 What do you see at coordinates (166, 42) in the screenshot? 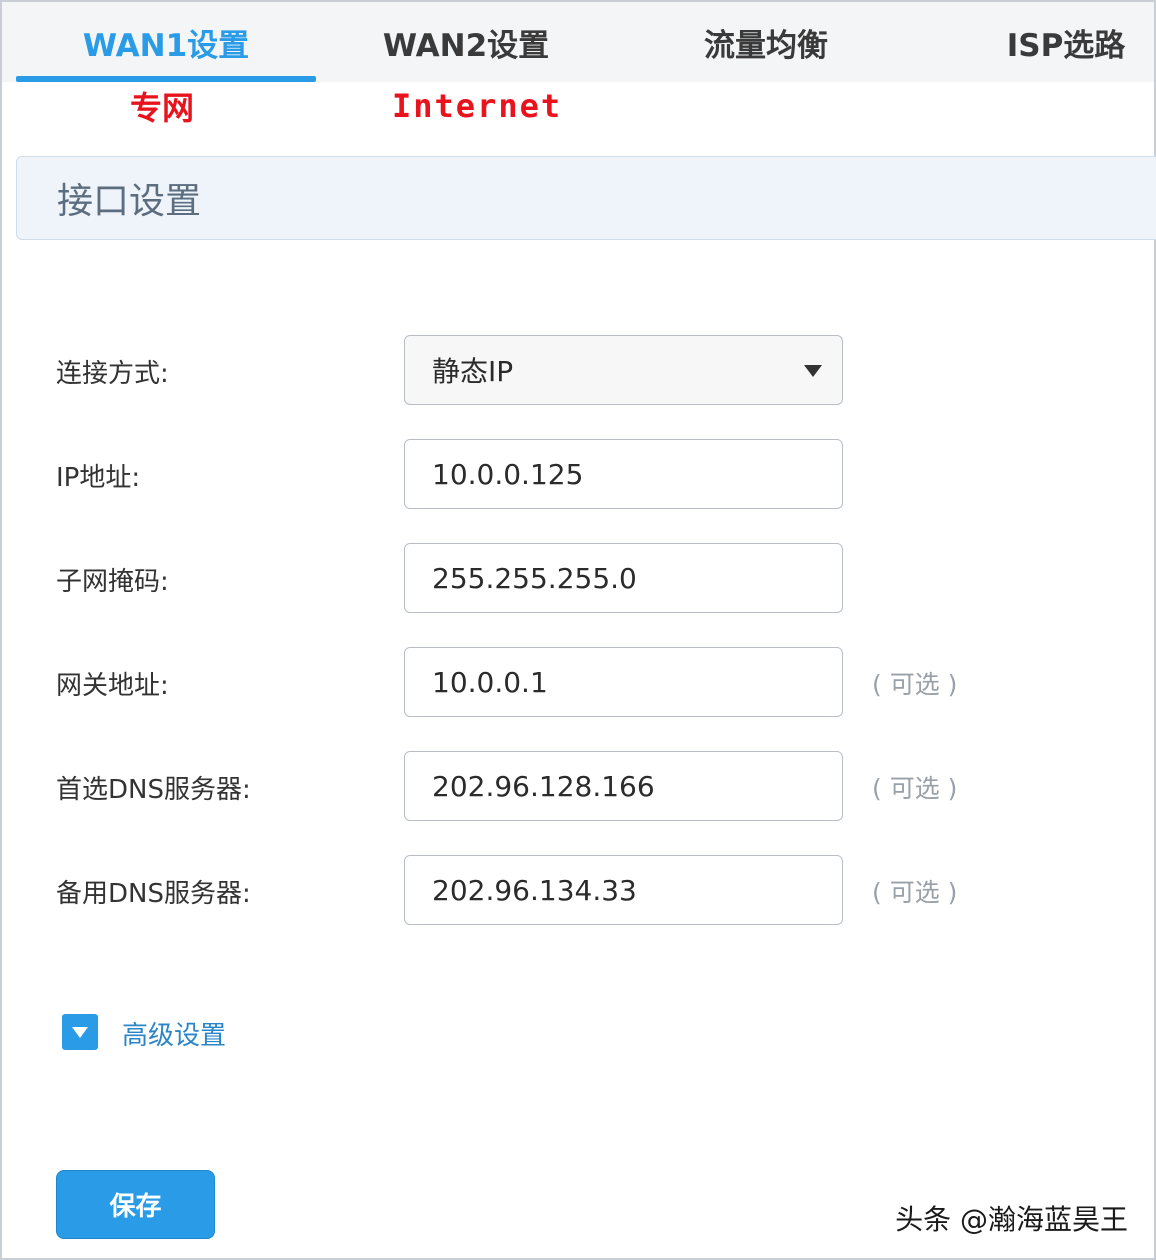
I see `tab-wan1: WAN1设置` at bounding box center [166, 42].